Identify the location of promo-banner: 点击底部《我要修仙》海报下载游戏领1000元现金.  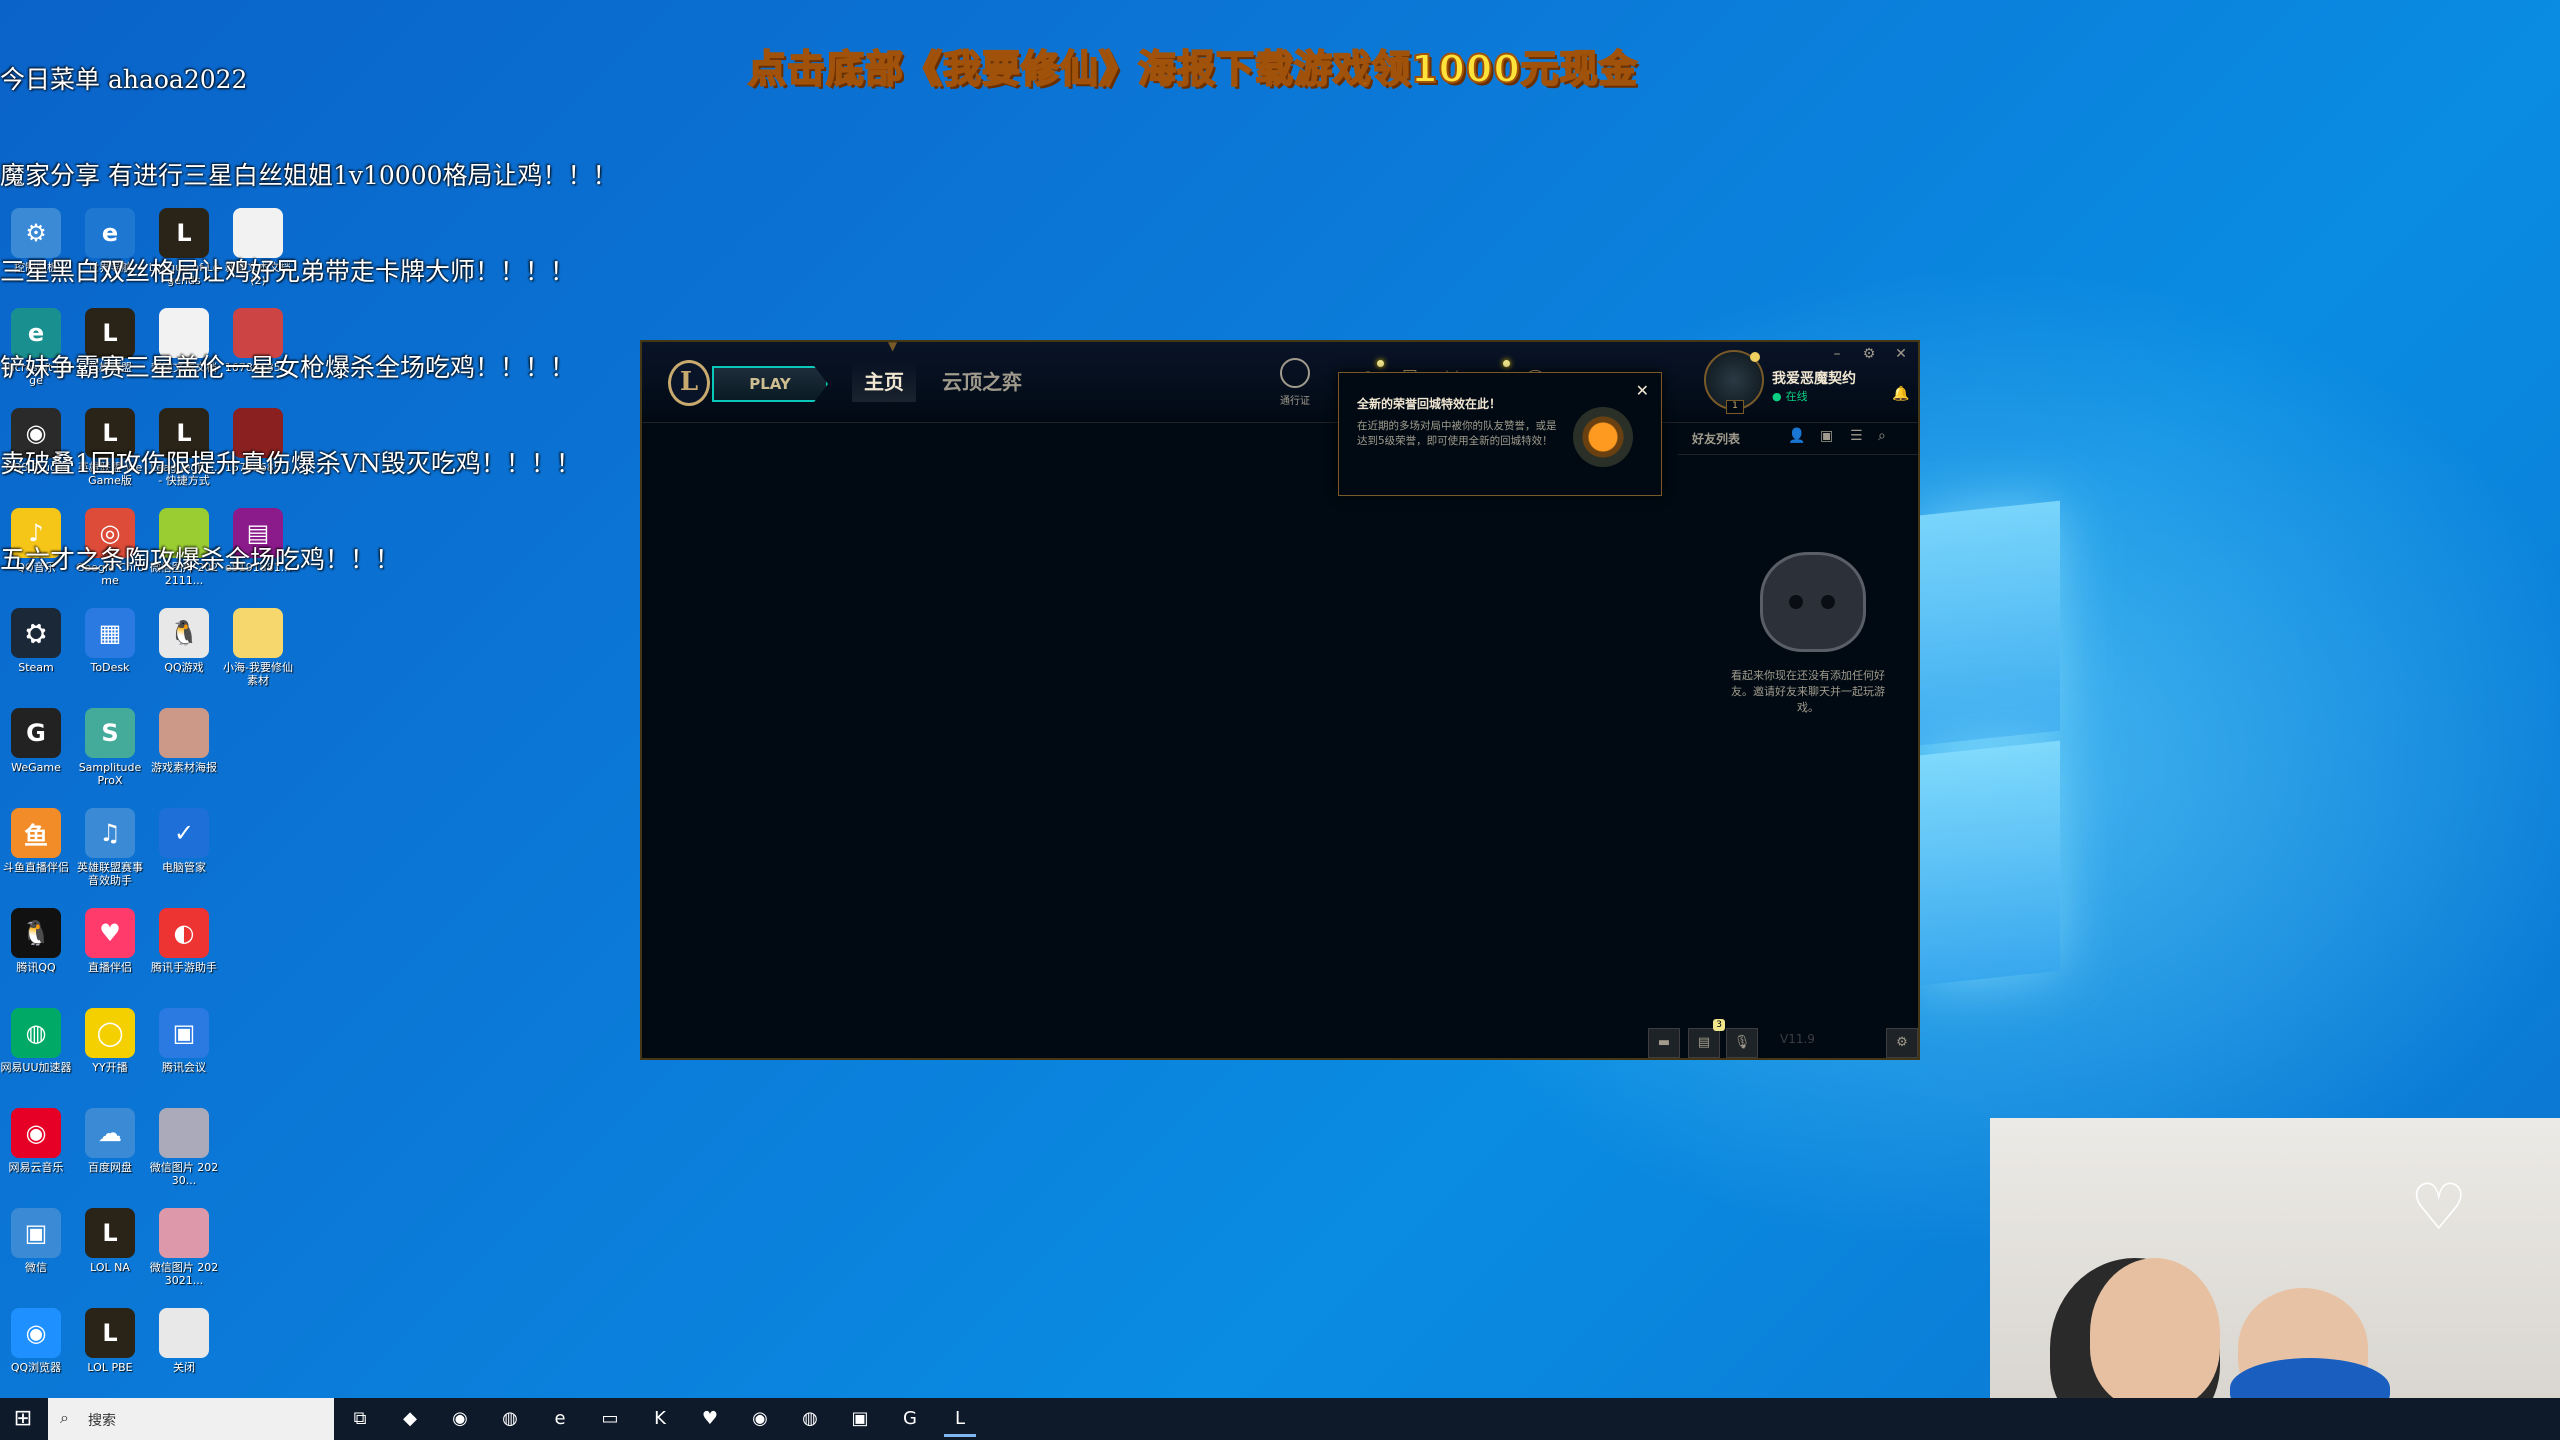
(1192, 69).